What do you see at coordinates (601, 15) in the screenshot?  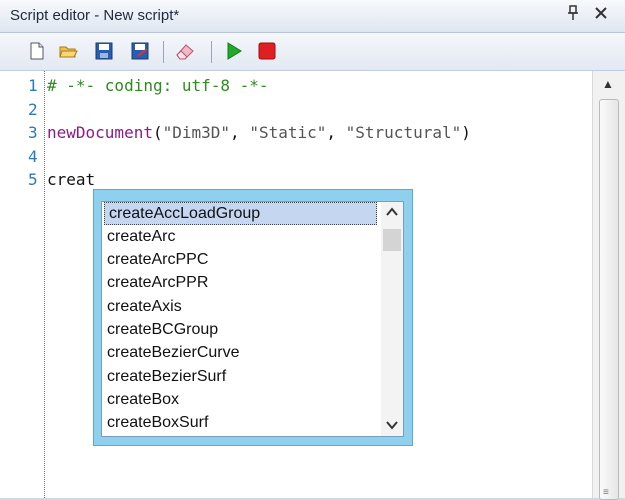 I see `close-icon` at bounding box center [601, 15].